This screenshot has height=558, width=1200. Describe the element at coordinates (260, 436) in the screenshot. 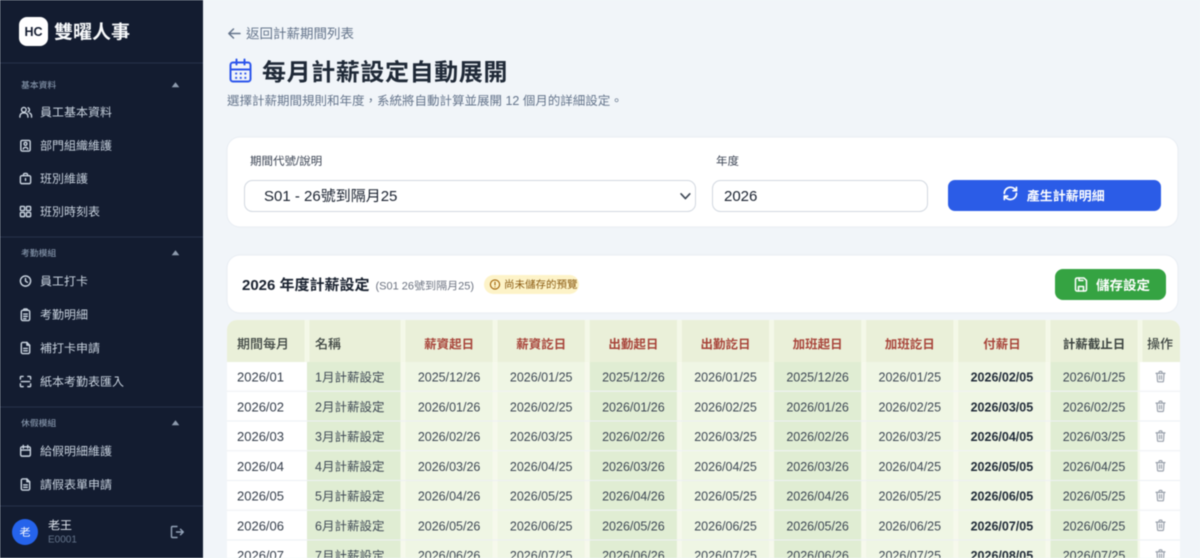

I see `svg-text: 2026/03` at that location.